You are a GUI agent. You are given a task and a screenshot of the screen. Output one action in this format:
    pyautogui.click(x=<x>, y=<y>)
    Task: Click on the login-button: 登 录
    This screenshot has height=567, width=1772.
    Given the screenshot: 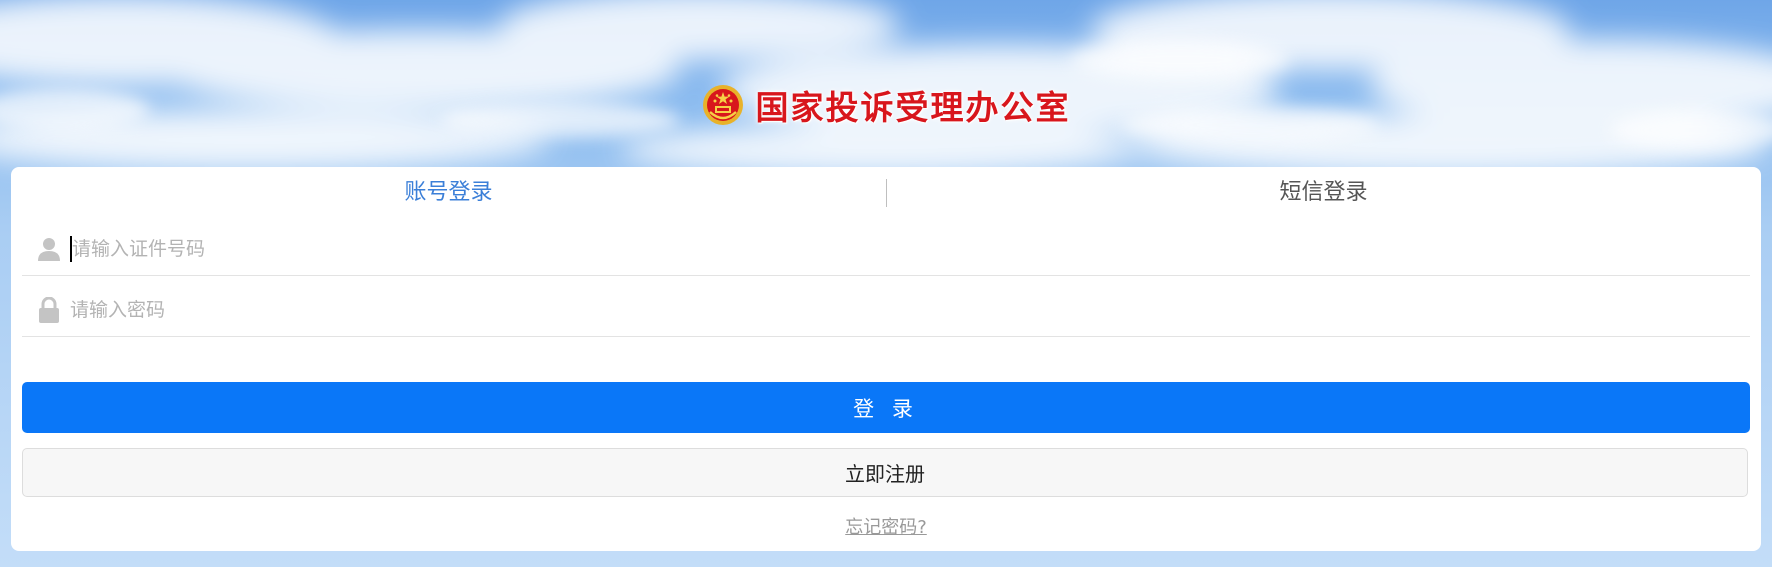 What is the action you would take?
    pyautogui.click(x=886, y=407)
    